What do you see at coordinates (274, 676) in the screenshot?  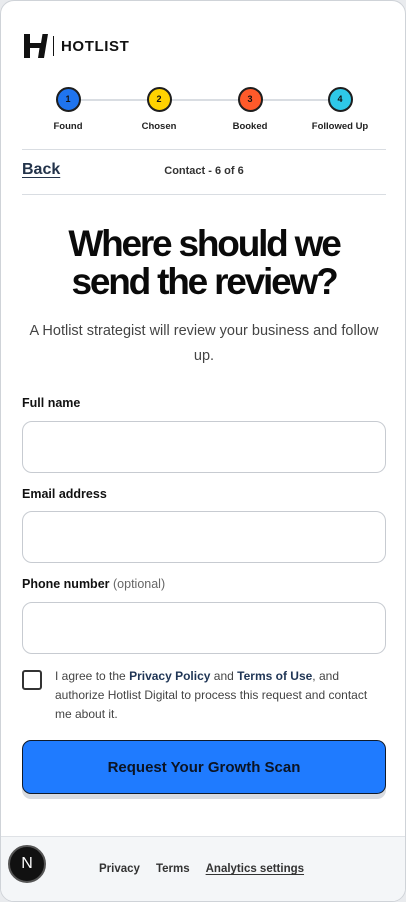 I see `terms-of-use-link: Terms of Use` at bounding box center [274, 676].